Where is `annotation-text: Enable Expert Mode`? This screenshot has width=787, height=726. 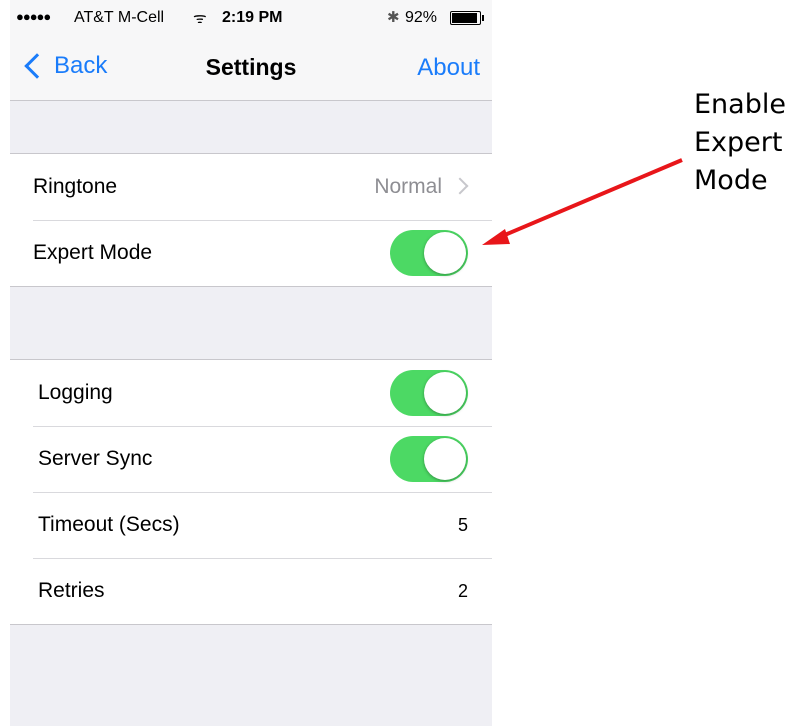 annotation-text: Enable Expert Mode is located at coordinates (740, 143).